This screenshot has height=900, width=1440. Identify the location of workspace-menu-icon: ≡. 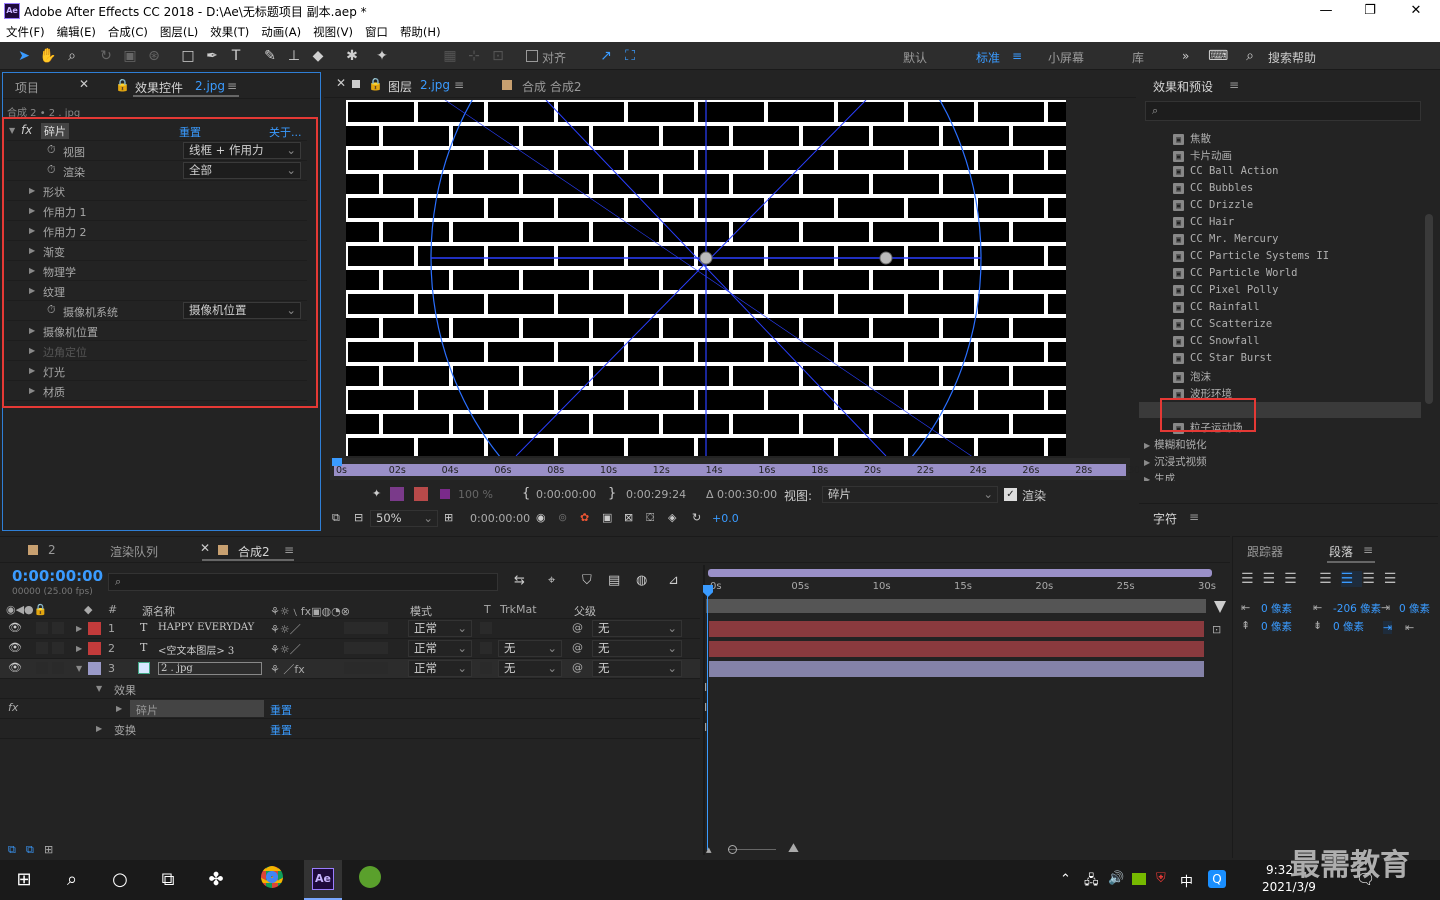
(1017, 56).